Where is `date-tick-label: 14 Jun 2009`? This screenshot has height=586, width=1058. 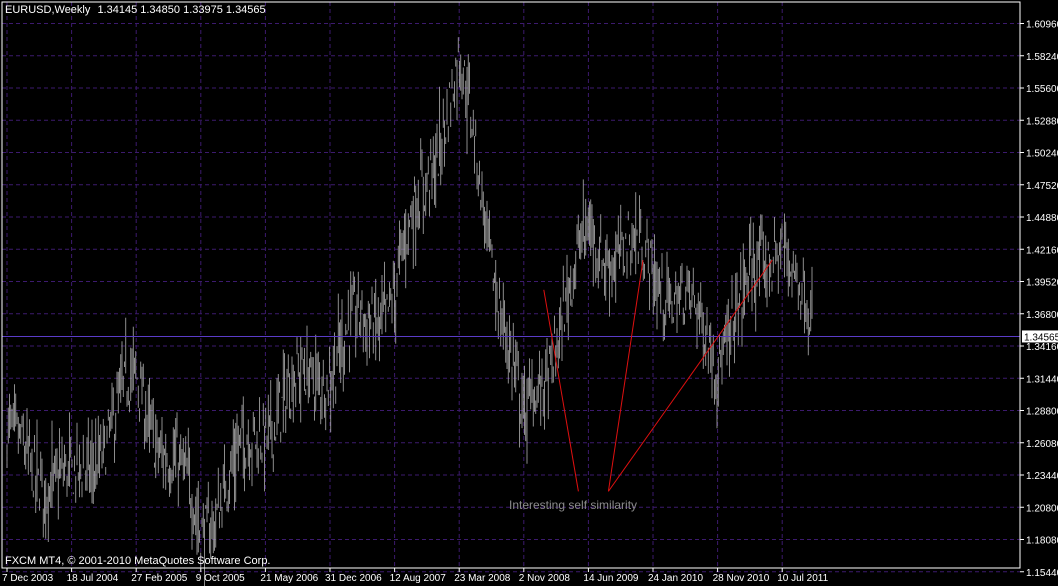 date-tick-label: 14 Jun 2009 is located at coordinates (610, 578).